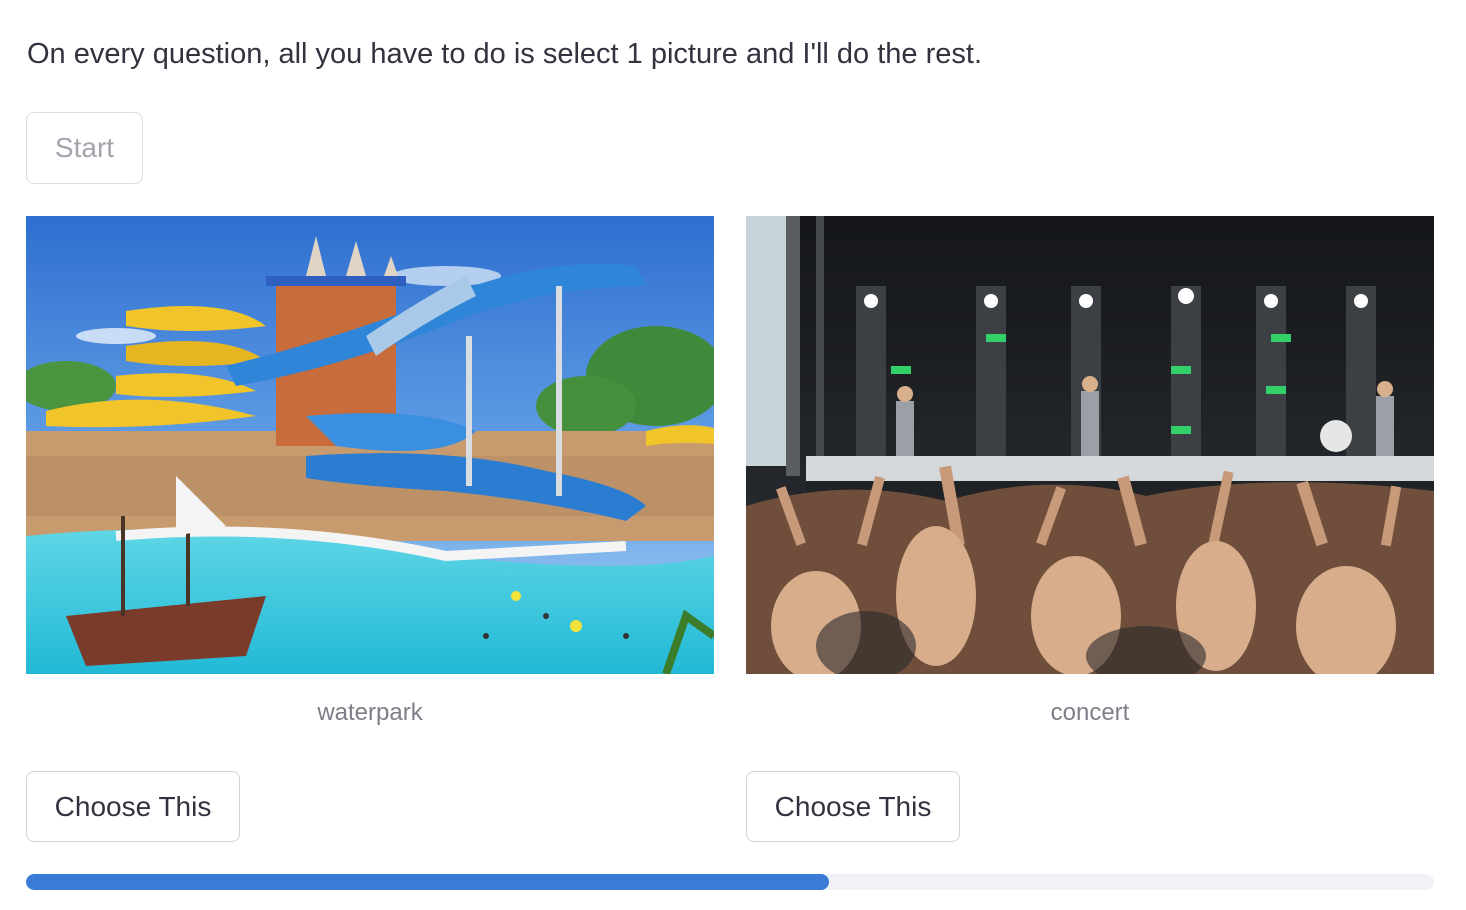 The width and height of the screenshot is (1466, 910). Describe the element at coordinates (853, 806) in the screenshot. I see `choose-concert-button: Choose This` at that location.